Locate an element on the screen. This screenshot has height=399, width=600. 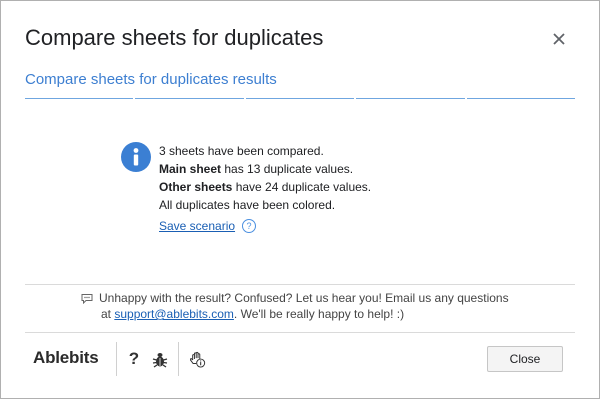
save-scenario-row: Save scenario ? is located at coordinates (208, 226).